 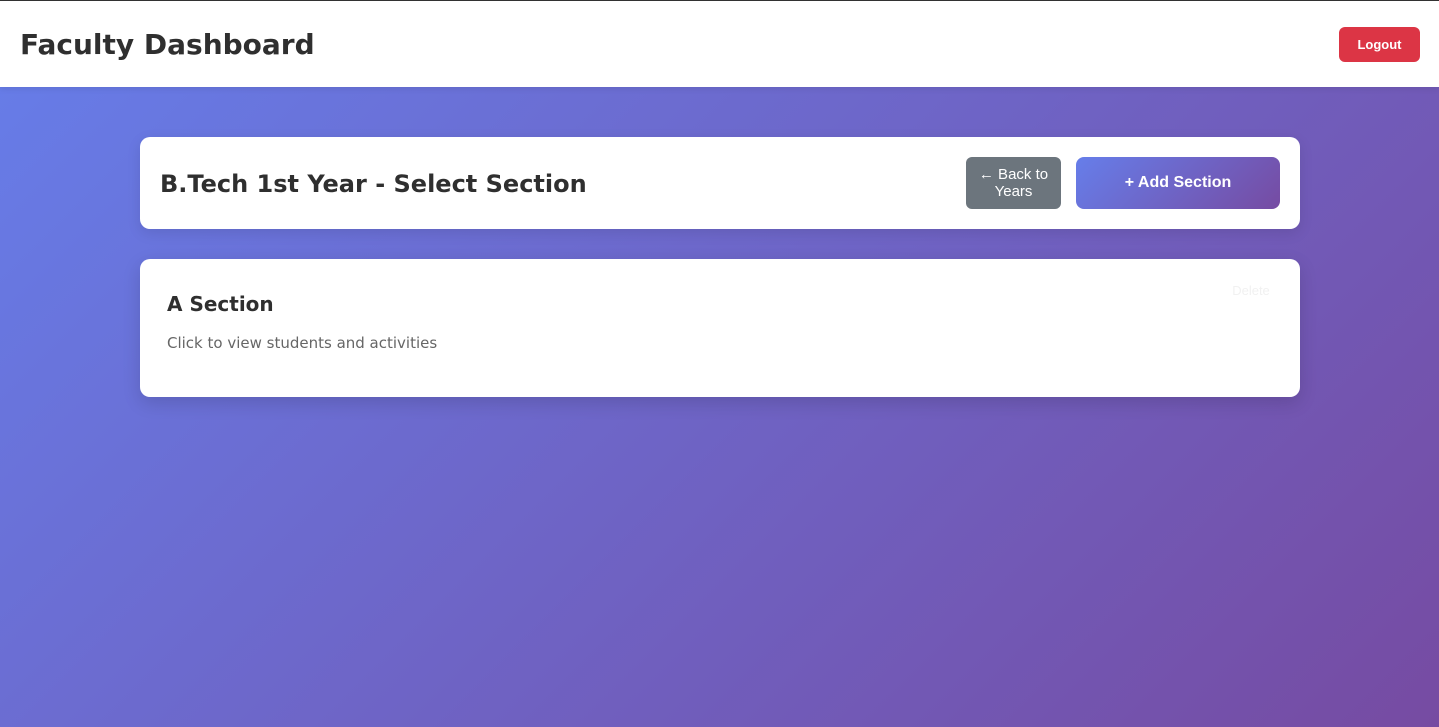 What do you see at coordinates (302, 343) in the screenshot?
I see `section-description: Click to view students and activities` at bounding box center [302, 343].